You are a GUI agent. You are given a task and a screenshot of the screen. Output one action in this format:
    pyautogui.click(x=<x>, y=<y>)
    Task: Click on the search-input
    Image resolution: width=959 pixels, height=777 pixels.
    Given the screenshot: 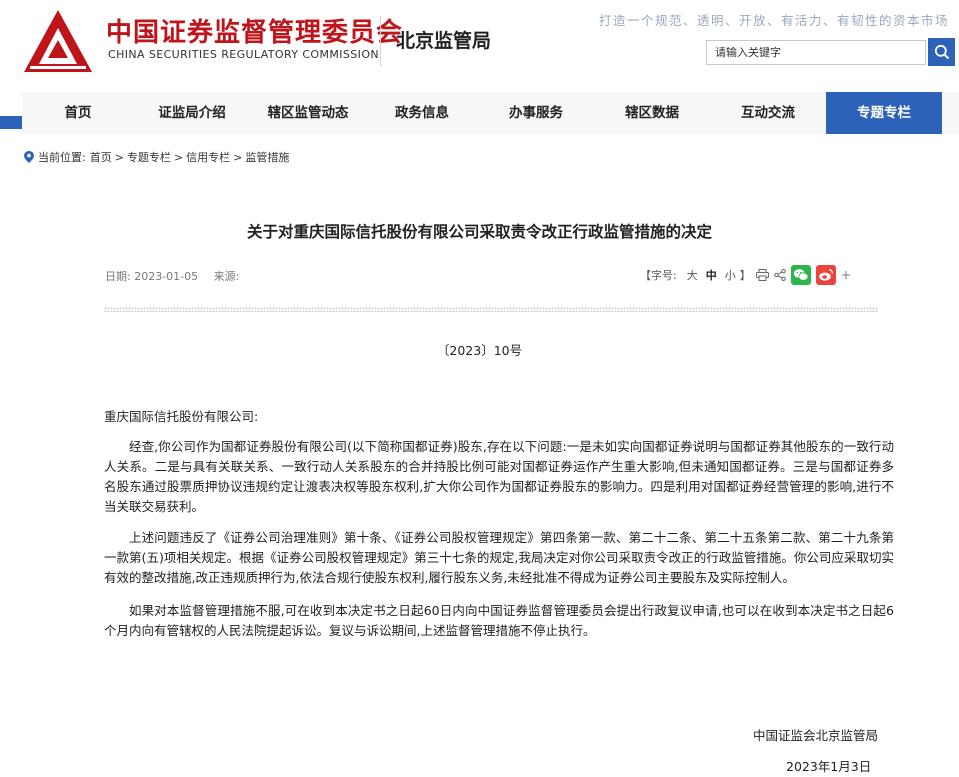 What is the action you would take?
    pyautogui.click(x=817, y=52)
    